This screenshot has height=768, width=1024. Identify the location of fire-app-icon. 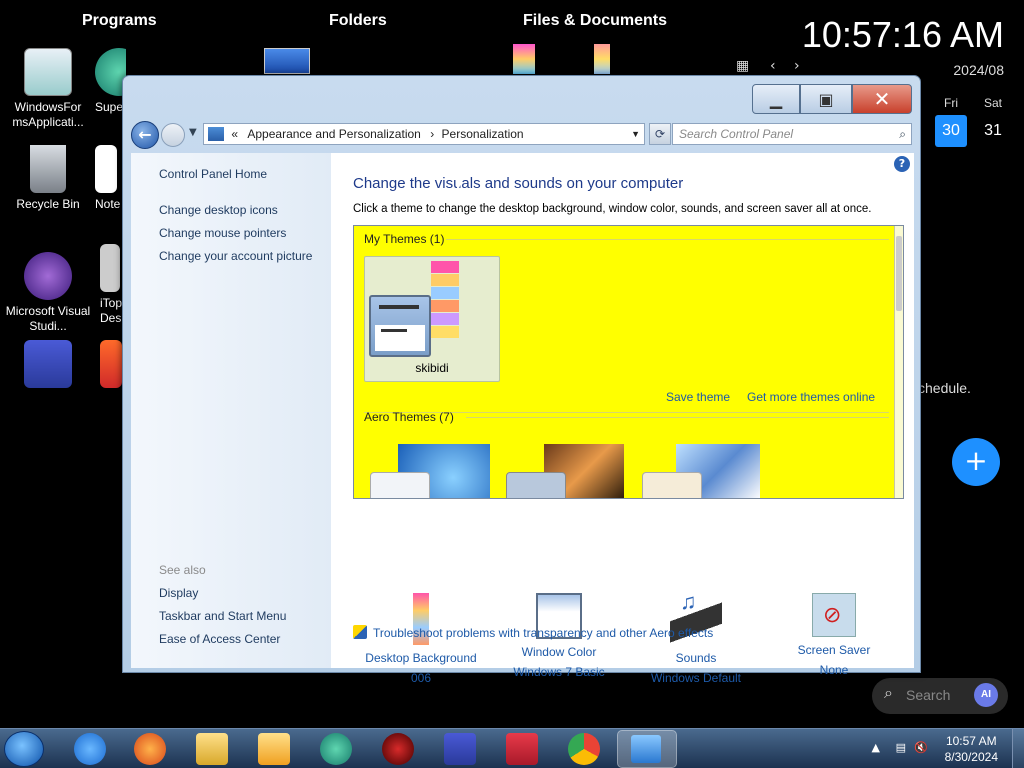
(111, 364).